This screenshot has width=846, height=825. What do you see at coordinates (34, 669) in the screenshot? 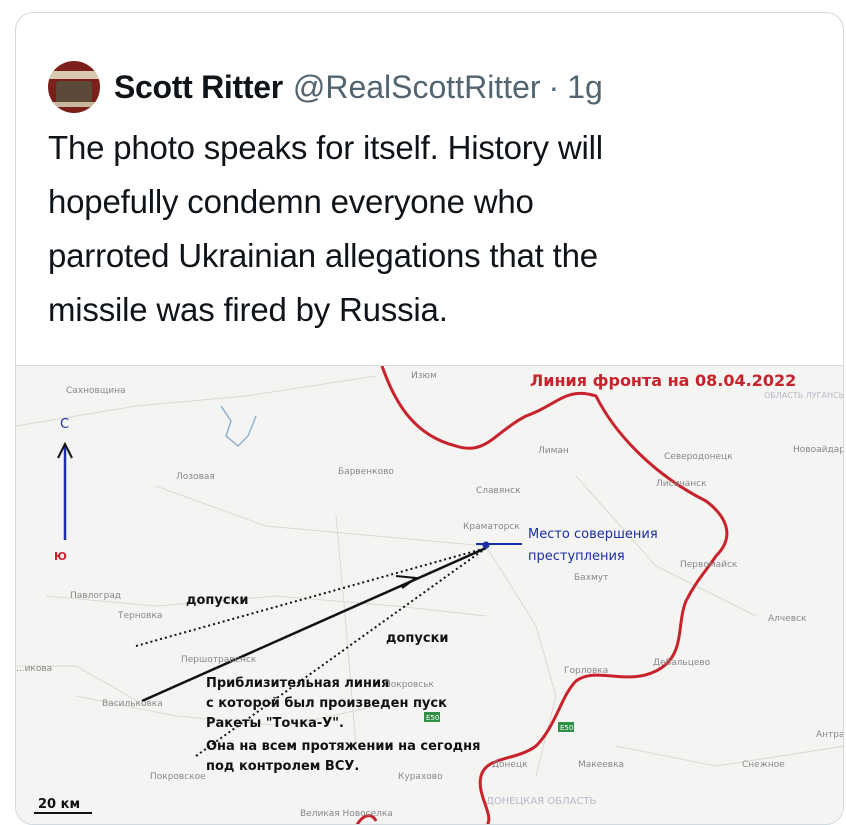
I see `town-label: ...икова` at bounding box center [34, 669].